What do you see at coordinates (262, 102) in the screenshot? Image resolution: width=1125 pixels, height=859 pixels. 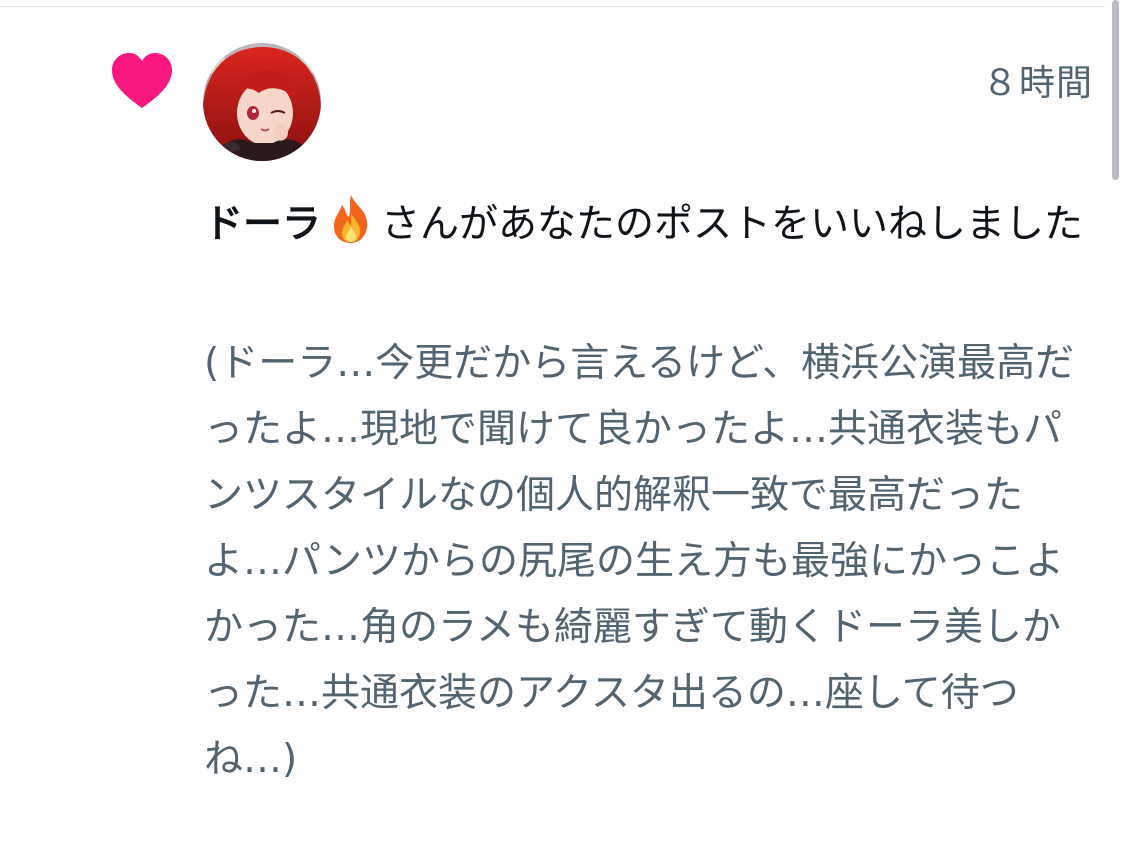 I see `user-avatar` at bounding box center [262, 102].